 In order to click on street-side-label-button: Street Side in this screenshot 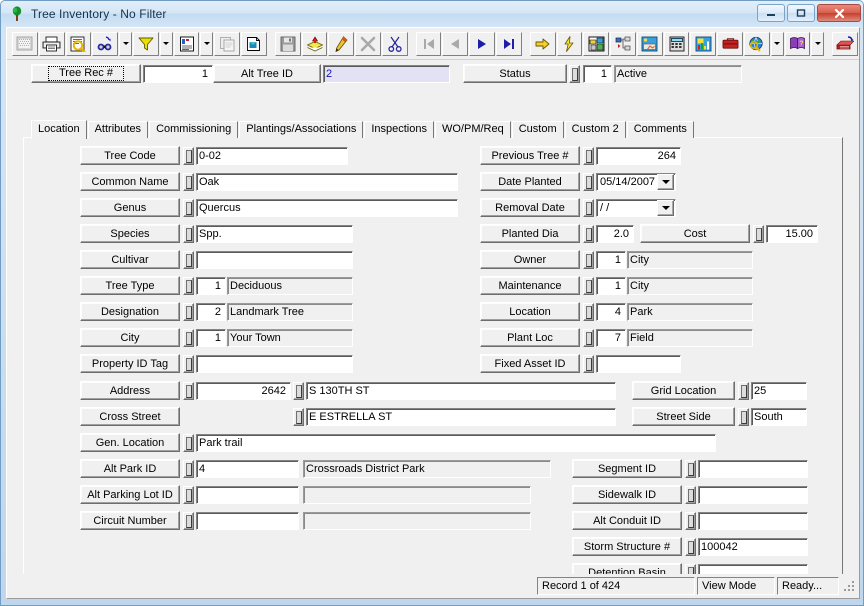, I will do `click(683, 416)`.